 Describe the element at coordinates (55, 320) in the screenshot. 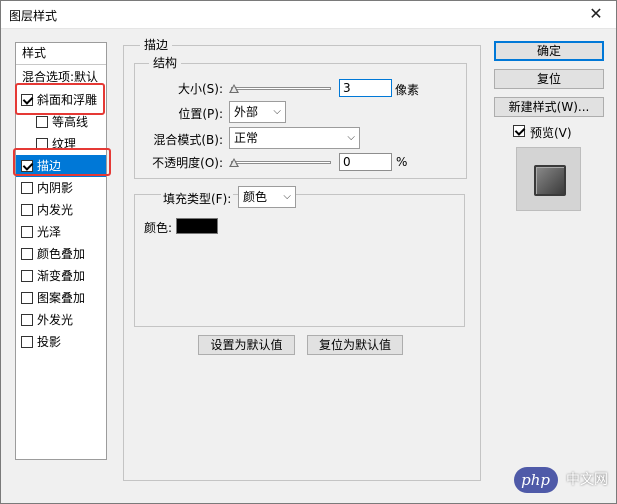

I see `style-item-label: 外发光` at that location.